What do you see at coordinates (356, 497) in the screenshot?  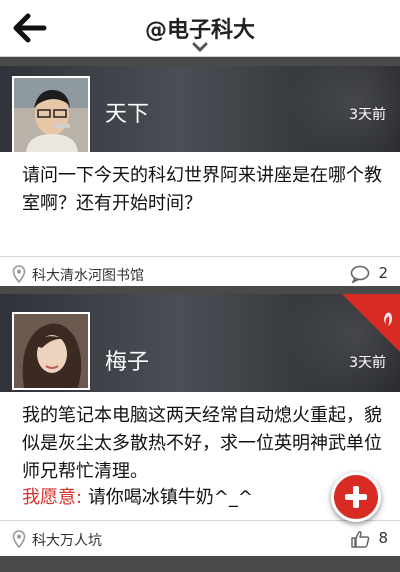 I see `add-post-button` at bounding box center [356, 497].